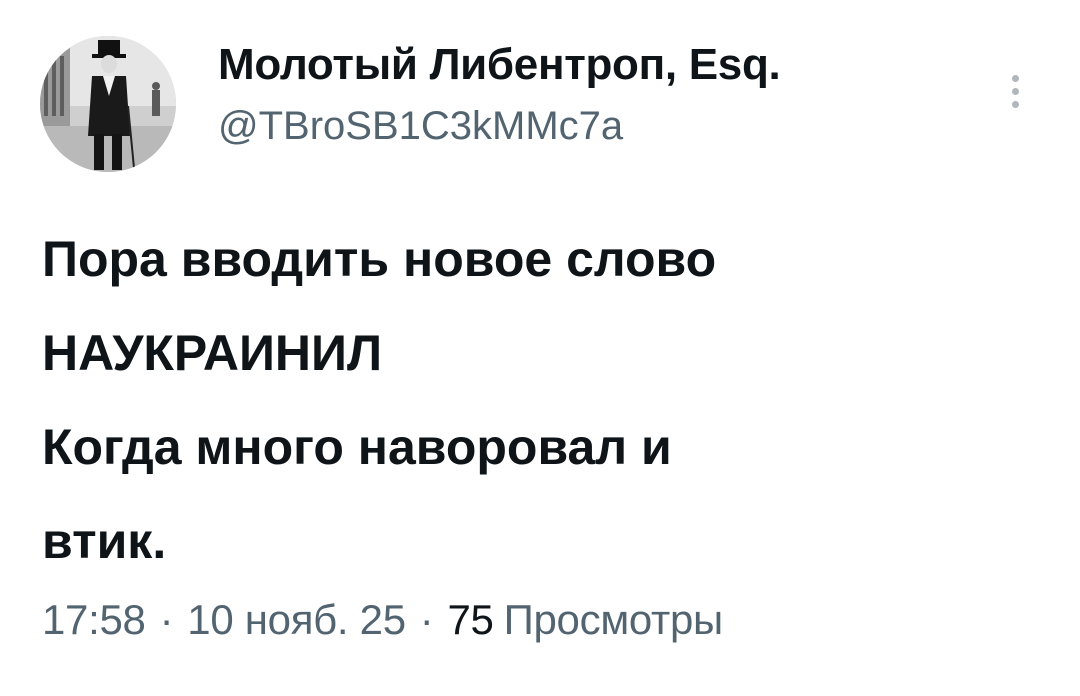 This screenshot has height=696, width=1080. I want to click on more-options-button, so click(1015, 91).